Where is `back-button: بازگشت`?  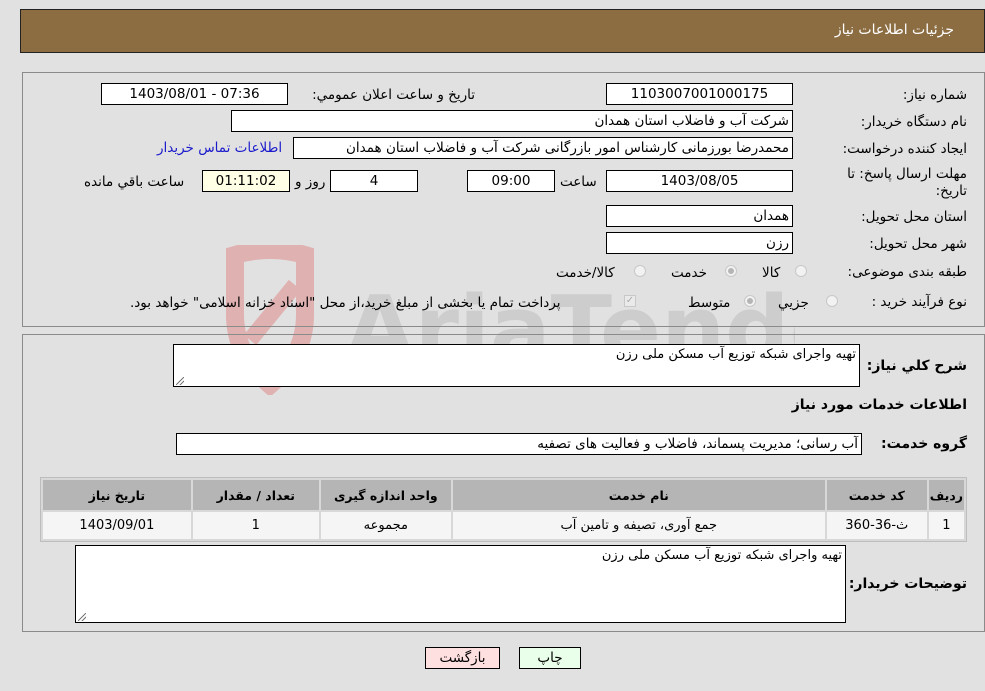
back-button: بازگشت is located at coordinates (462, 658).